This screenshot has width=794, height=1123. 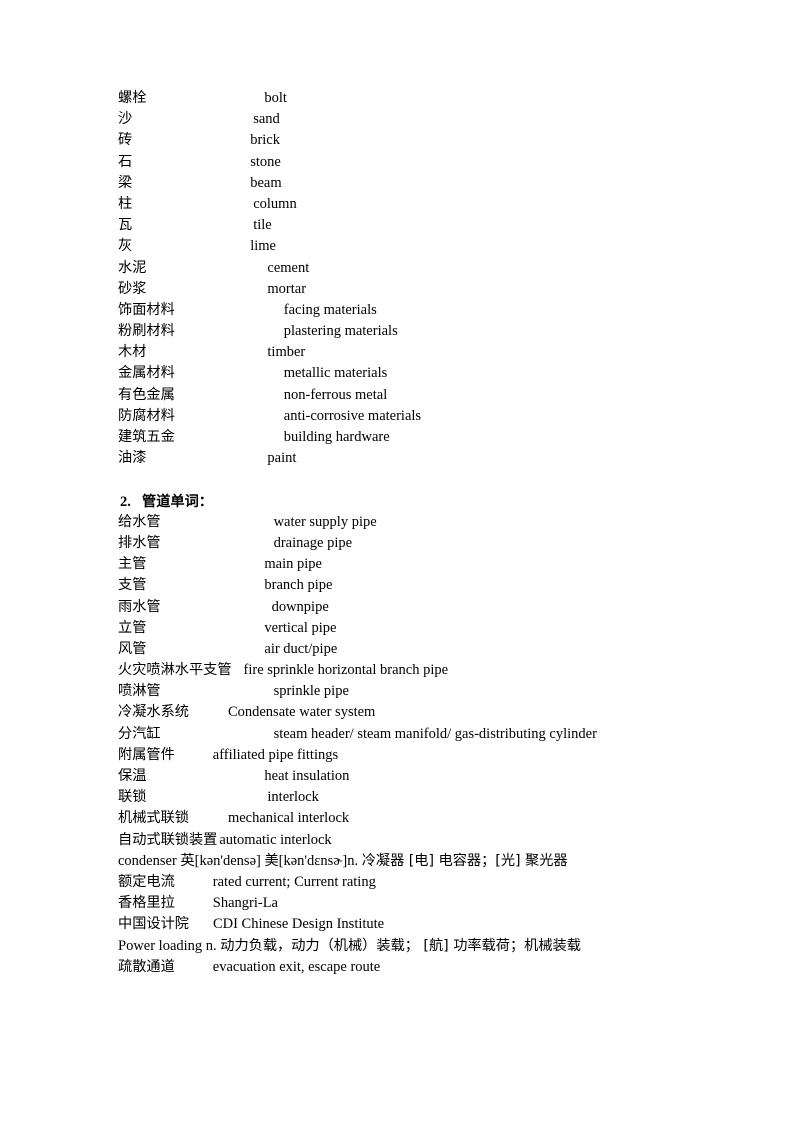 I want to click on glossary-row: 饰面材料 facing materials, so click(x=418, y=310).